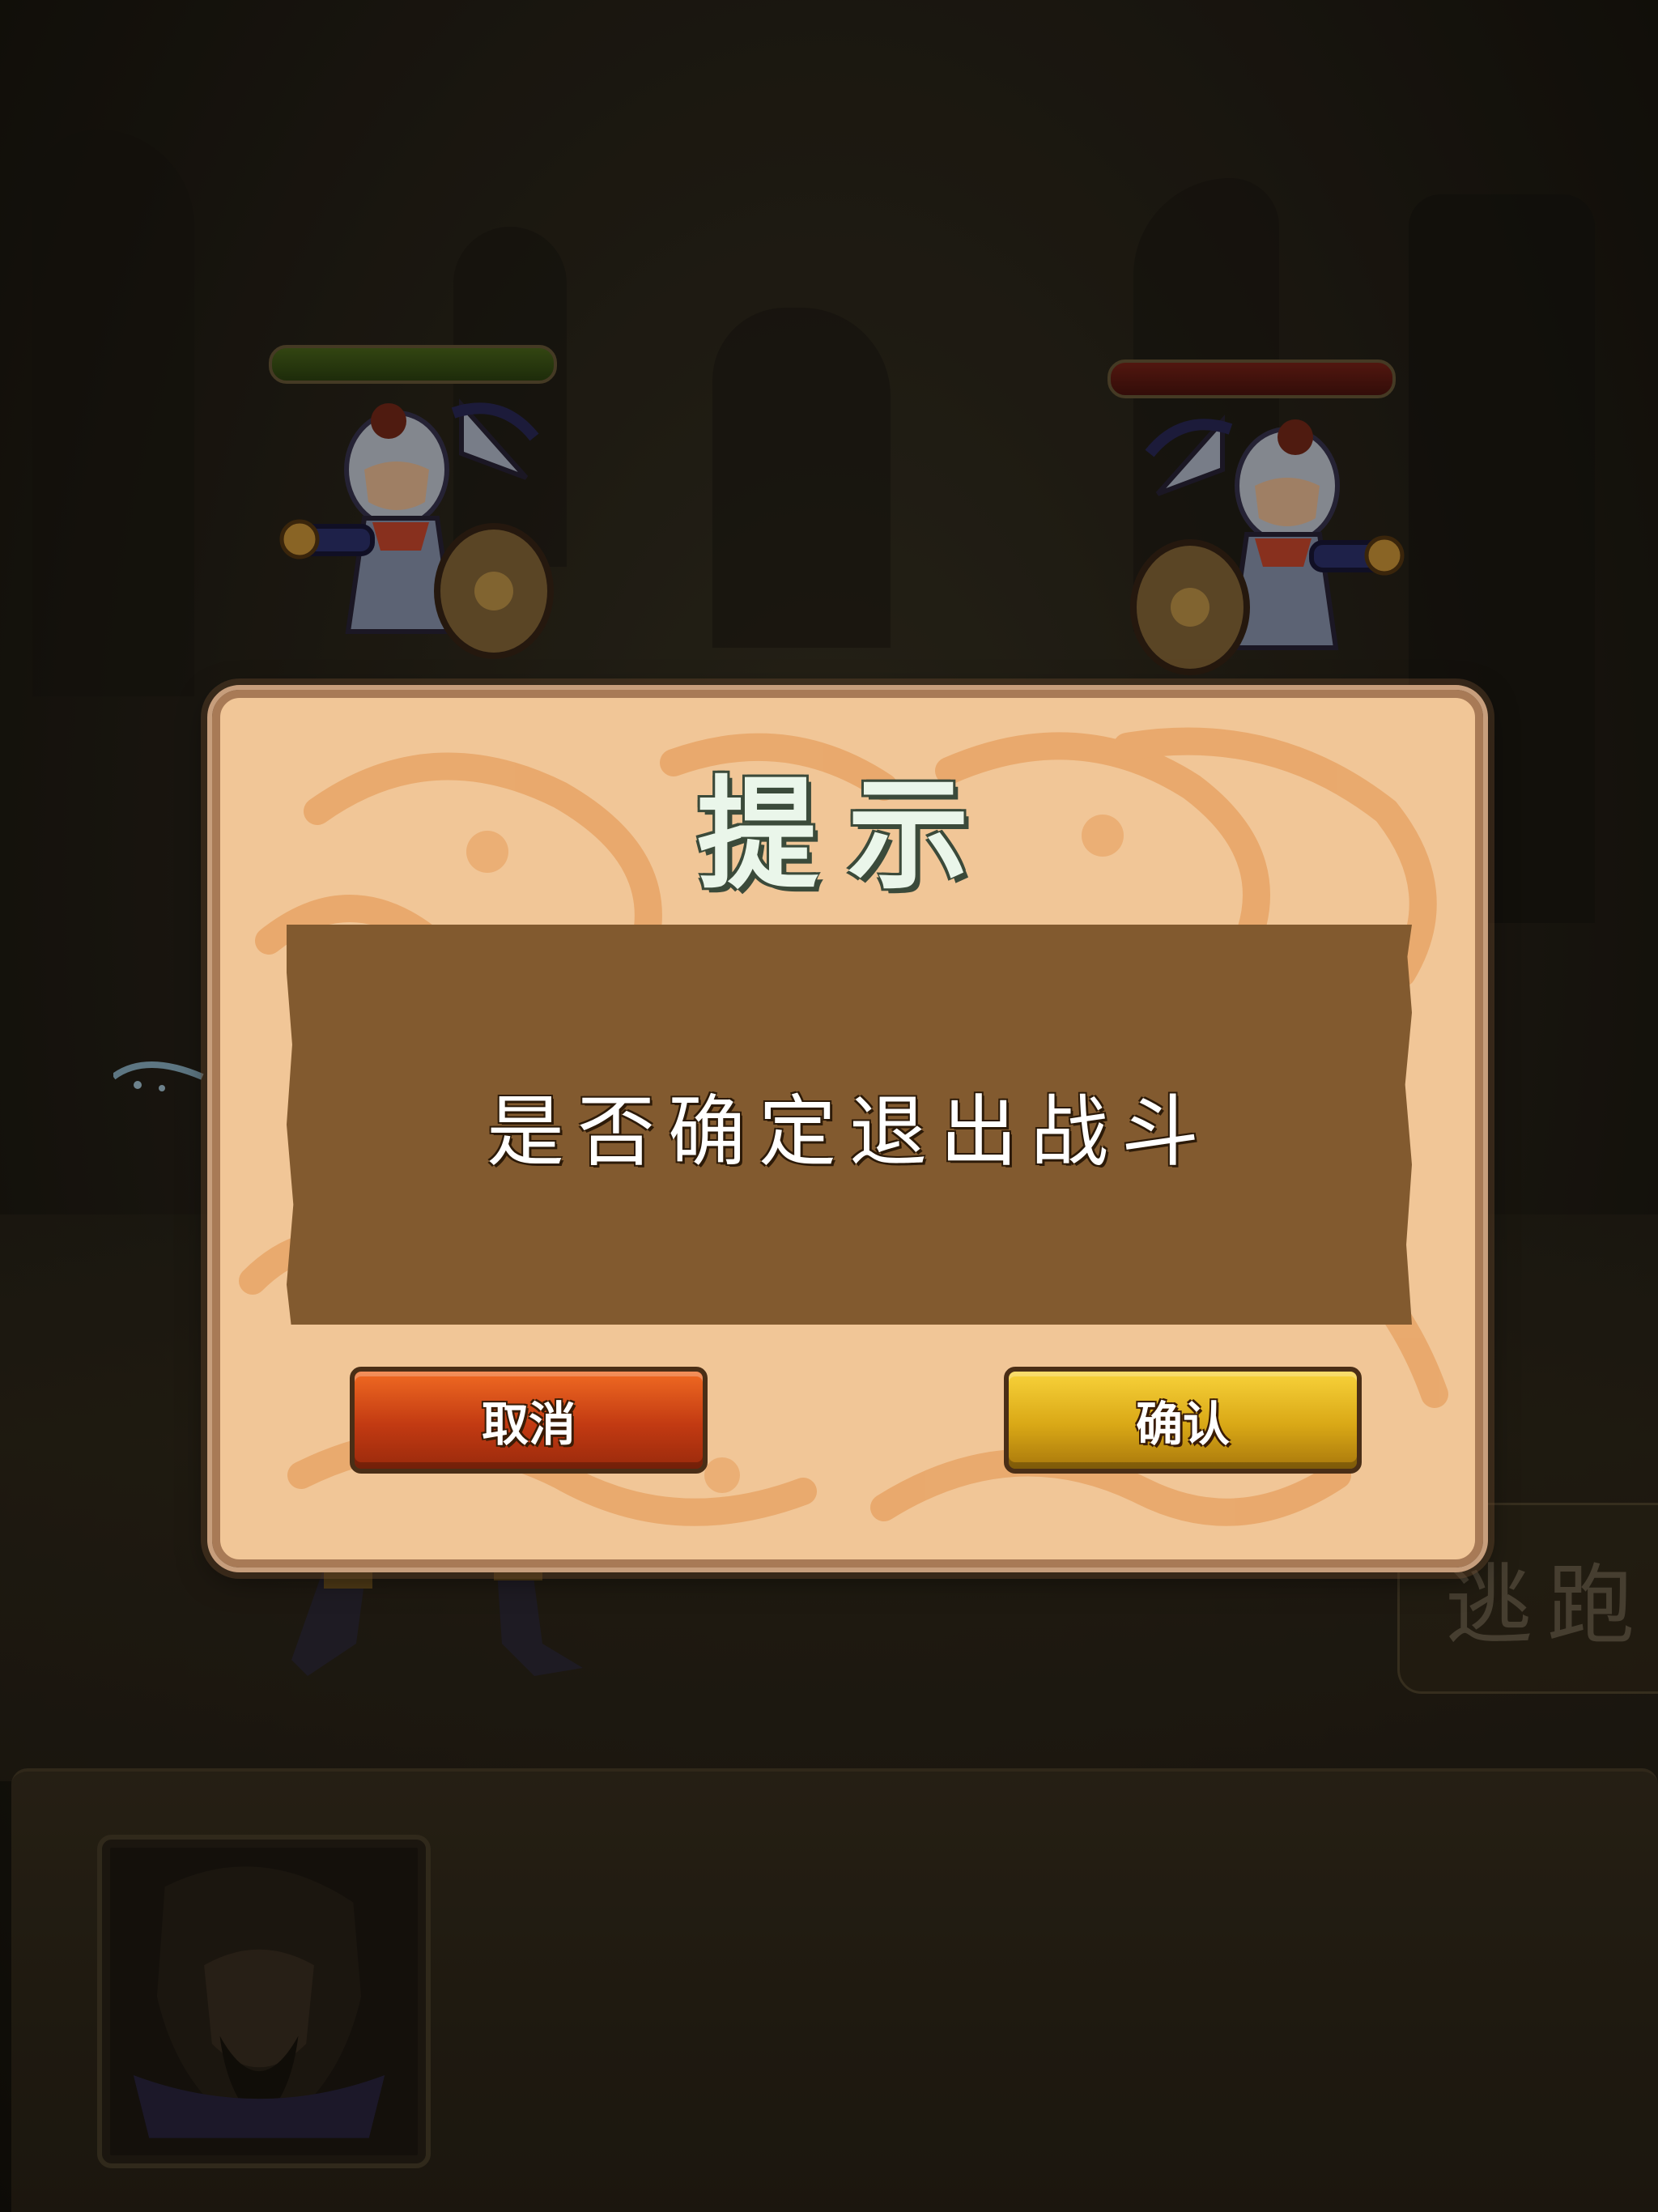 This screenshot has height=2212, width=1658. What do you see at coordinates (847, 835) in the screenshot?
I see `dialog-title: 提示` at bounding box center [847, 835].